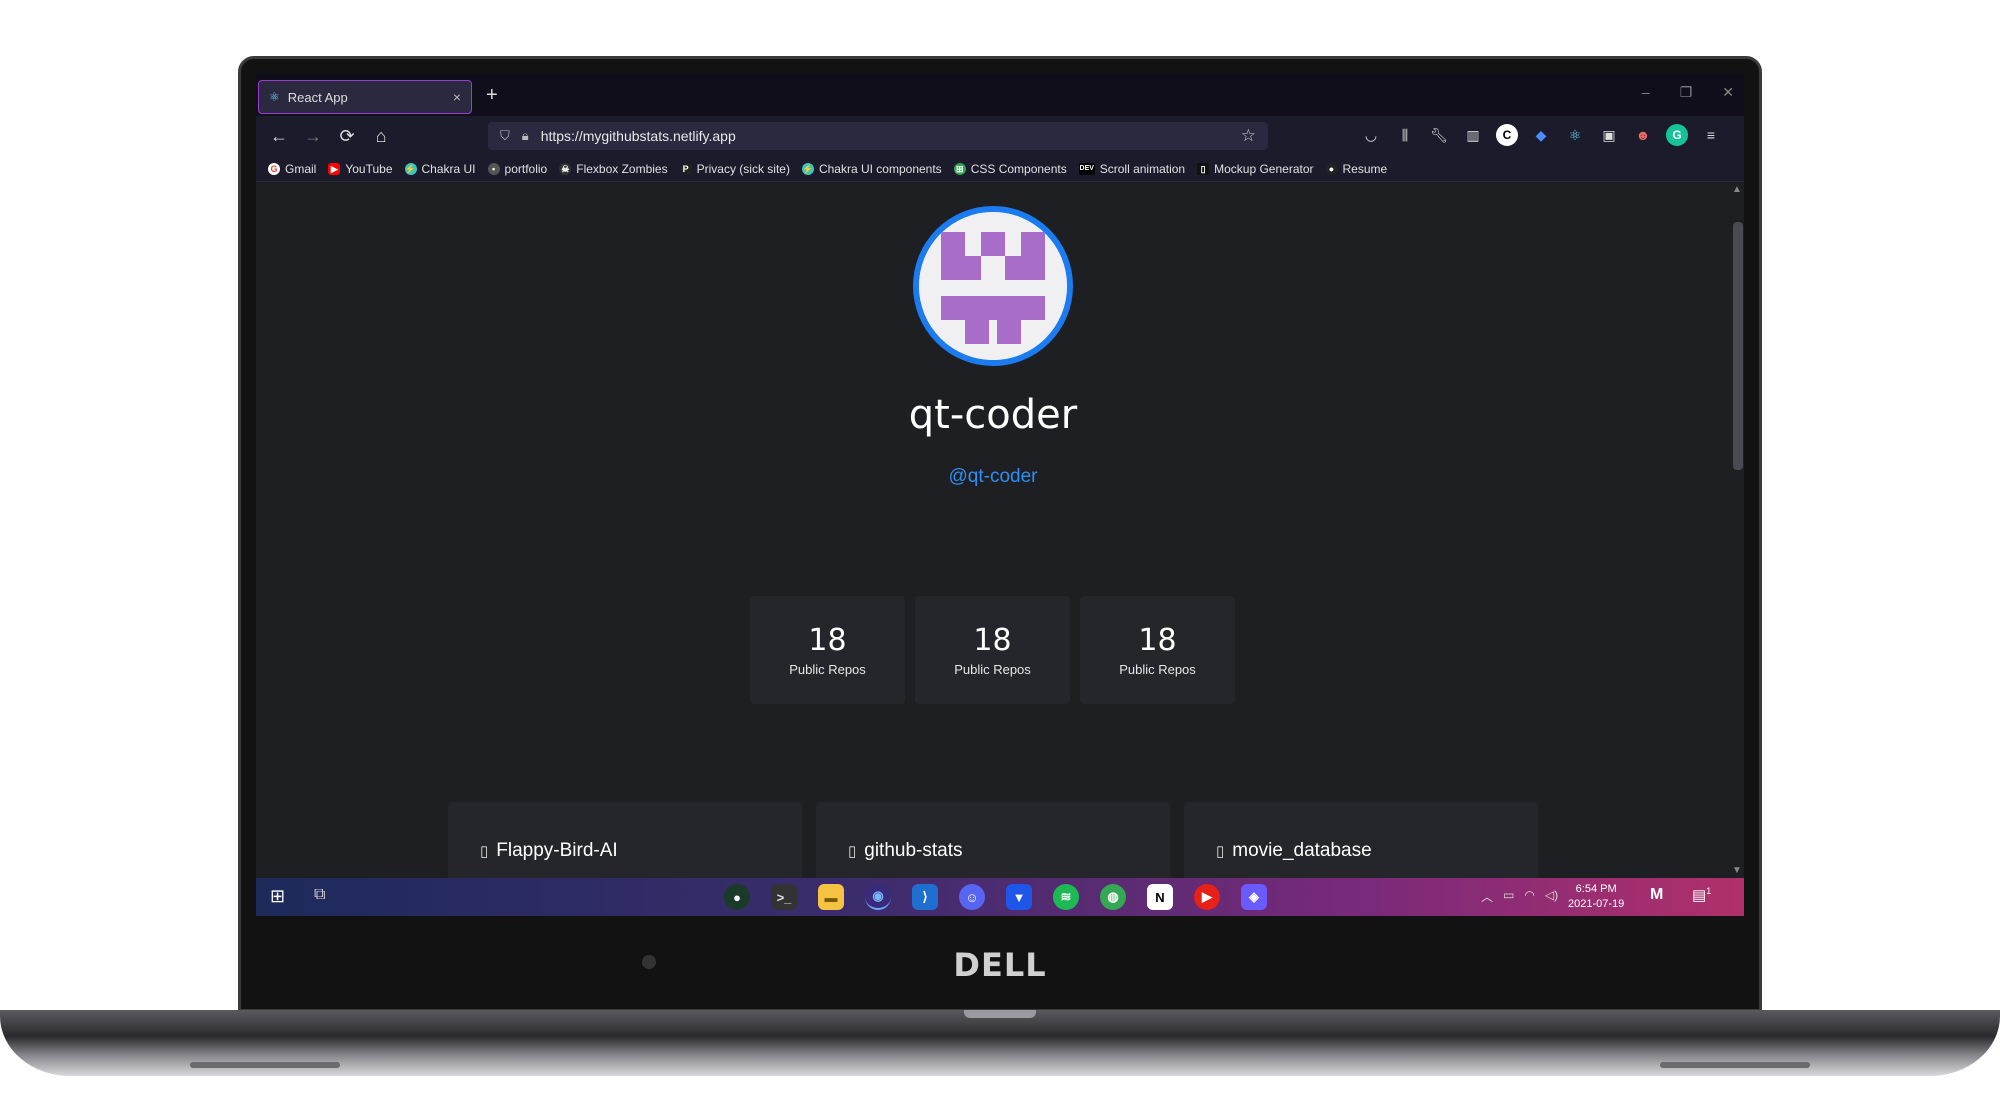 This screenshot has width=2000, height=1099. I want to click on identicon-image, so click(993, 286).